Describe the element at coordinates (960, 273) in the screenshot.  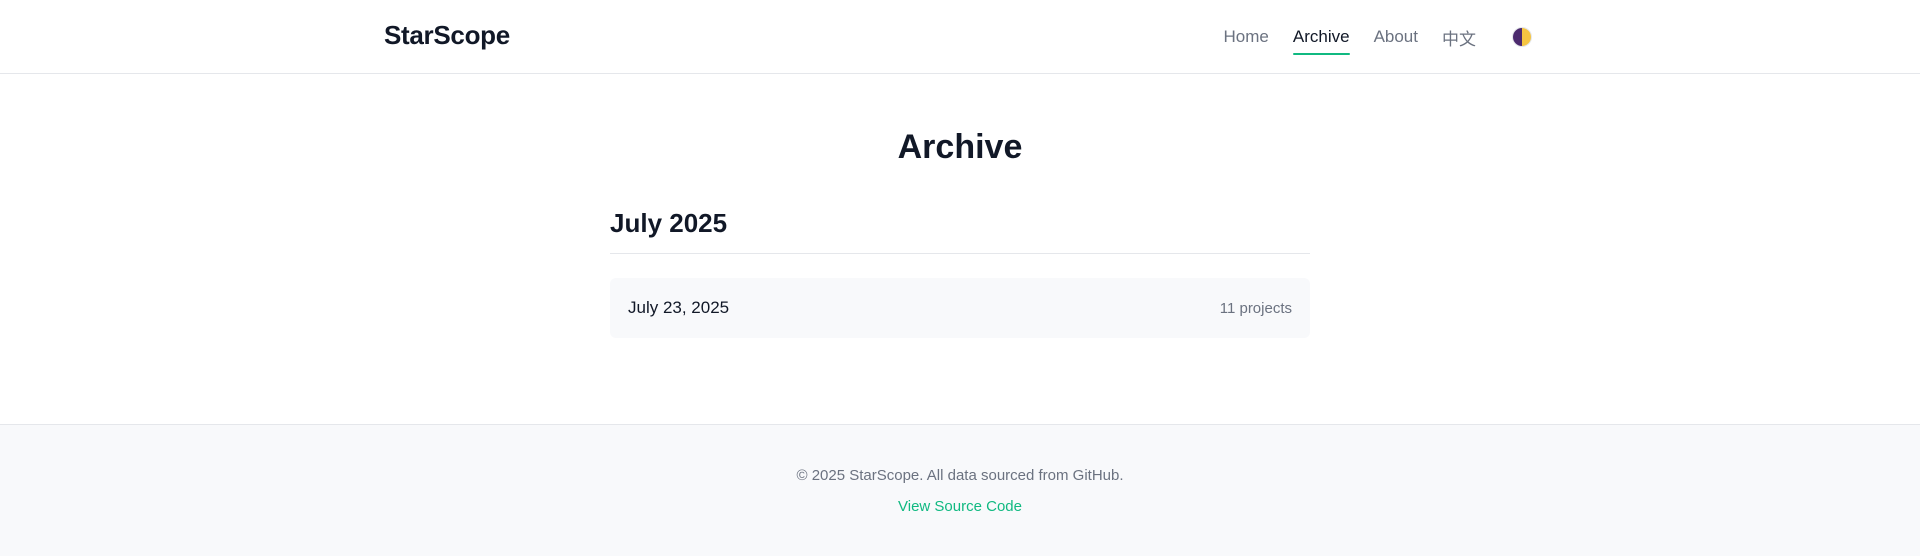
I see `archive-month-section: July 2025 July 23, 2025 11 projects` at that location.